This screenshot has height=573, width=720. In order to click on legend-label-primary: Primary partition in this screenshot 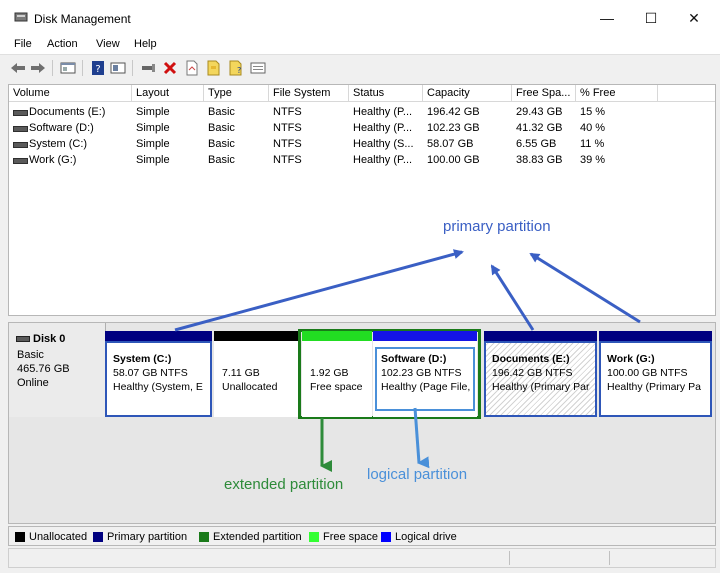, I will do `click(147, 537)`.